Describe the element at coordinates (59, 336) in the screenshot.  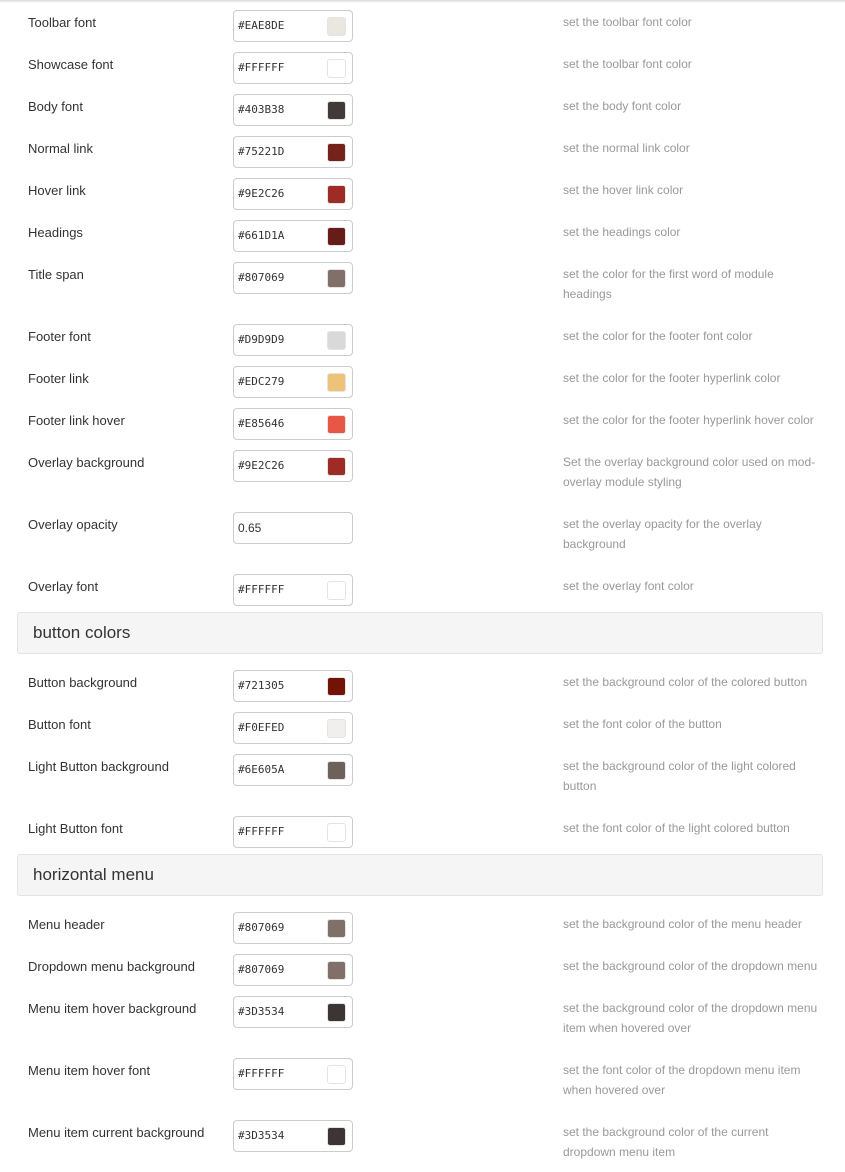
I see `setting-label: Footer font` at that location.